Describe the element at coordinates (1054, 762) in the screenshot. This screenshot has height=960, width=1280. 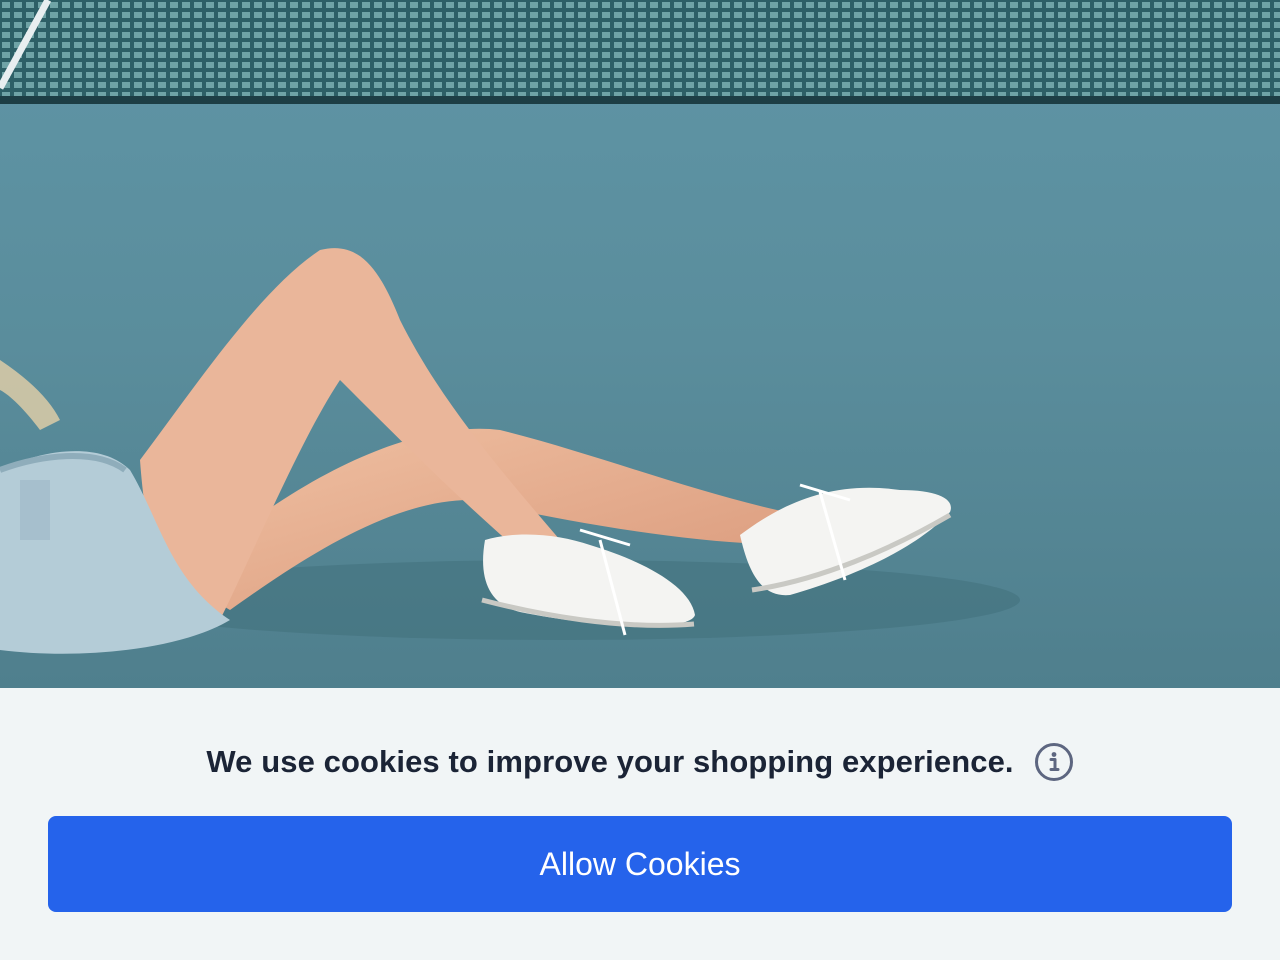
I see `info-icon` at that location.